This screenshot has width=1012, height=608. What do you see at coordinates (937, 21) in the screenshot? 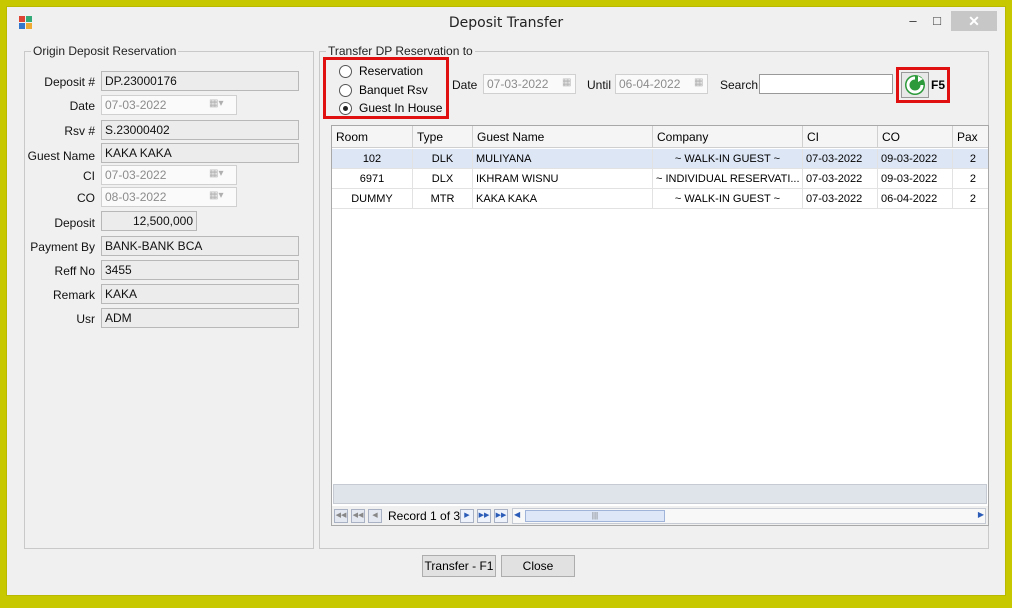
I see `maximize-button: □` at bounding box center [937, 21].